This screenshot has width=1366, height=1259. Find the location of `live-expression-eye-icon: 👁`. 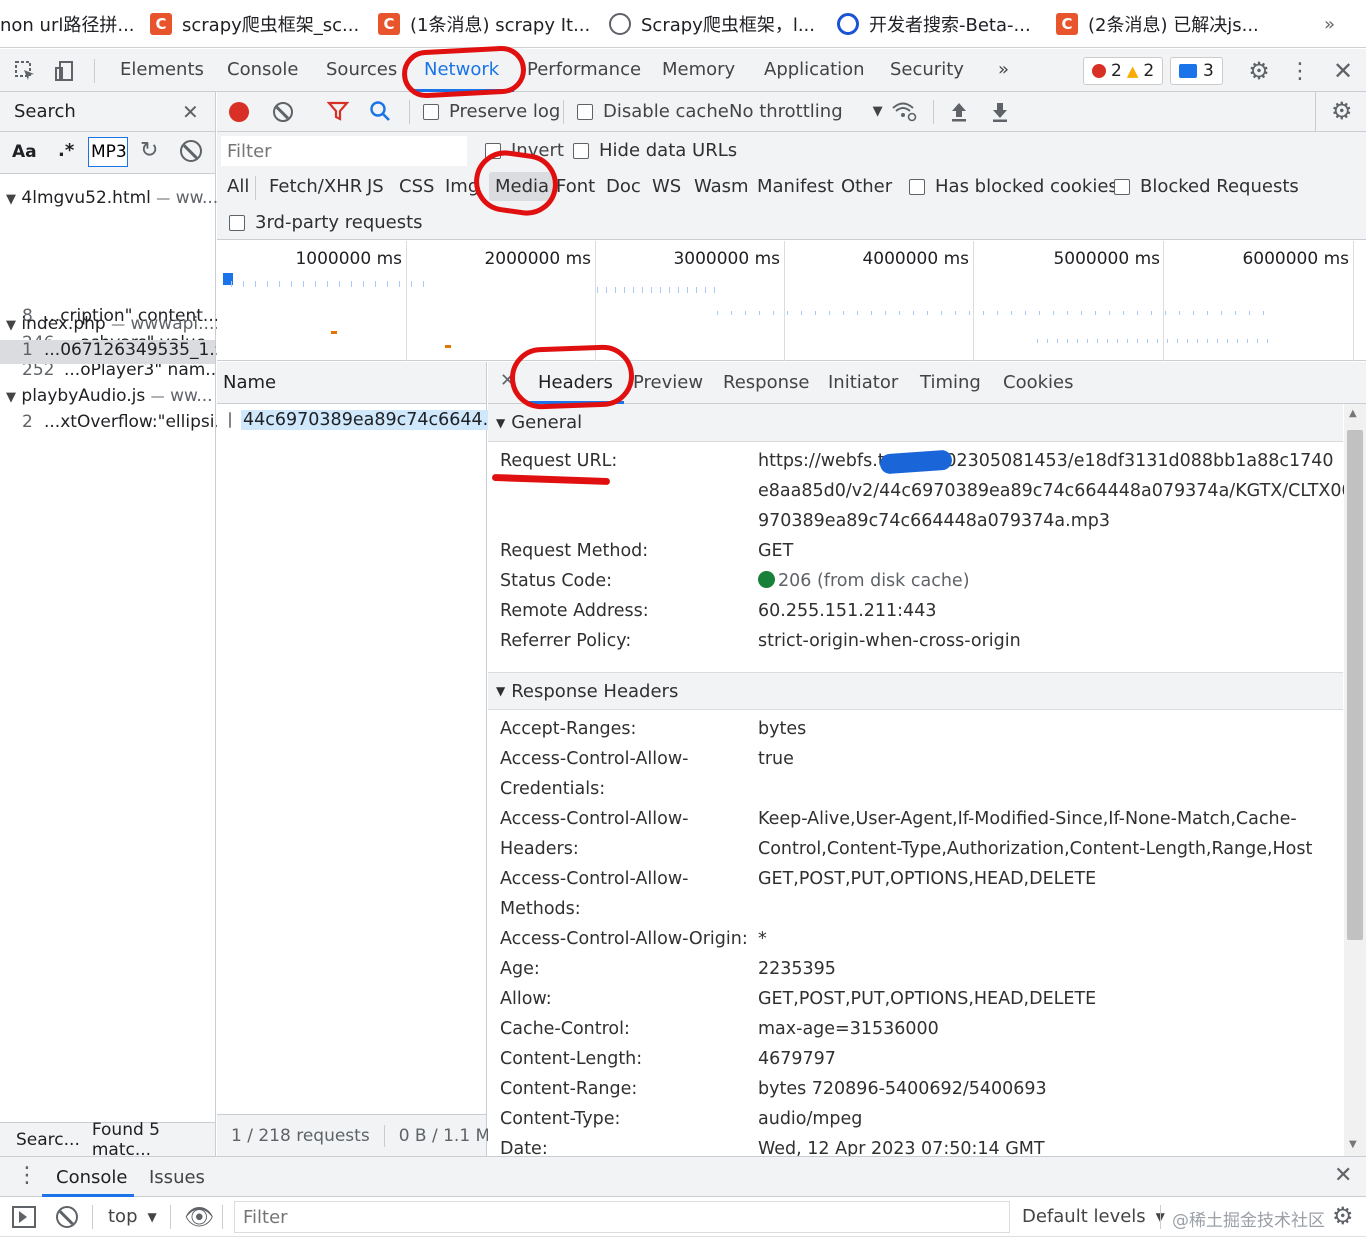

live-expression-eye-icon: 👁 is located at coordinates (199, 1217).